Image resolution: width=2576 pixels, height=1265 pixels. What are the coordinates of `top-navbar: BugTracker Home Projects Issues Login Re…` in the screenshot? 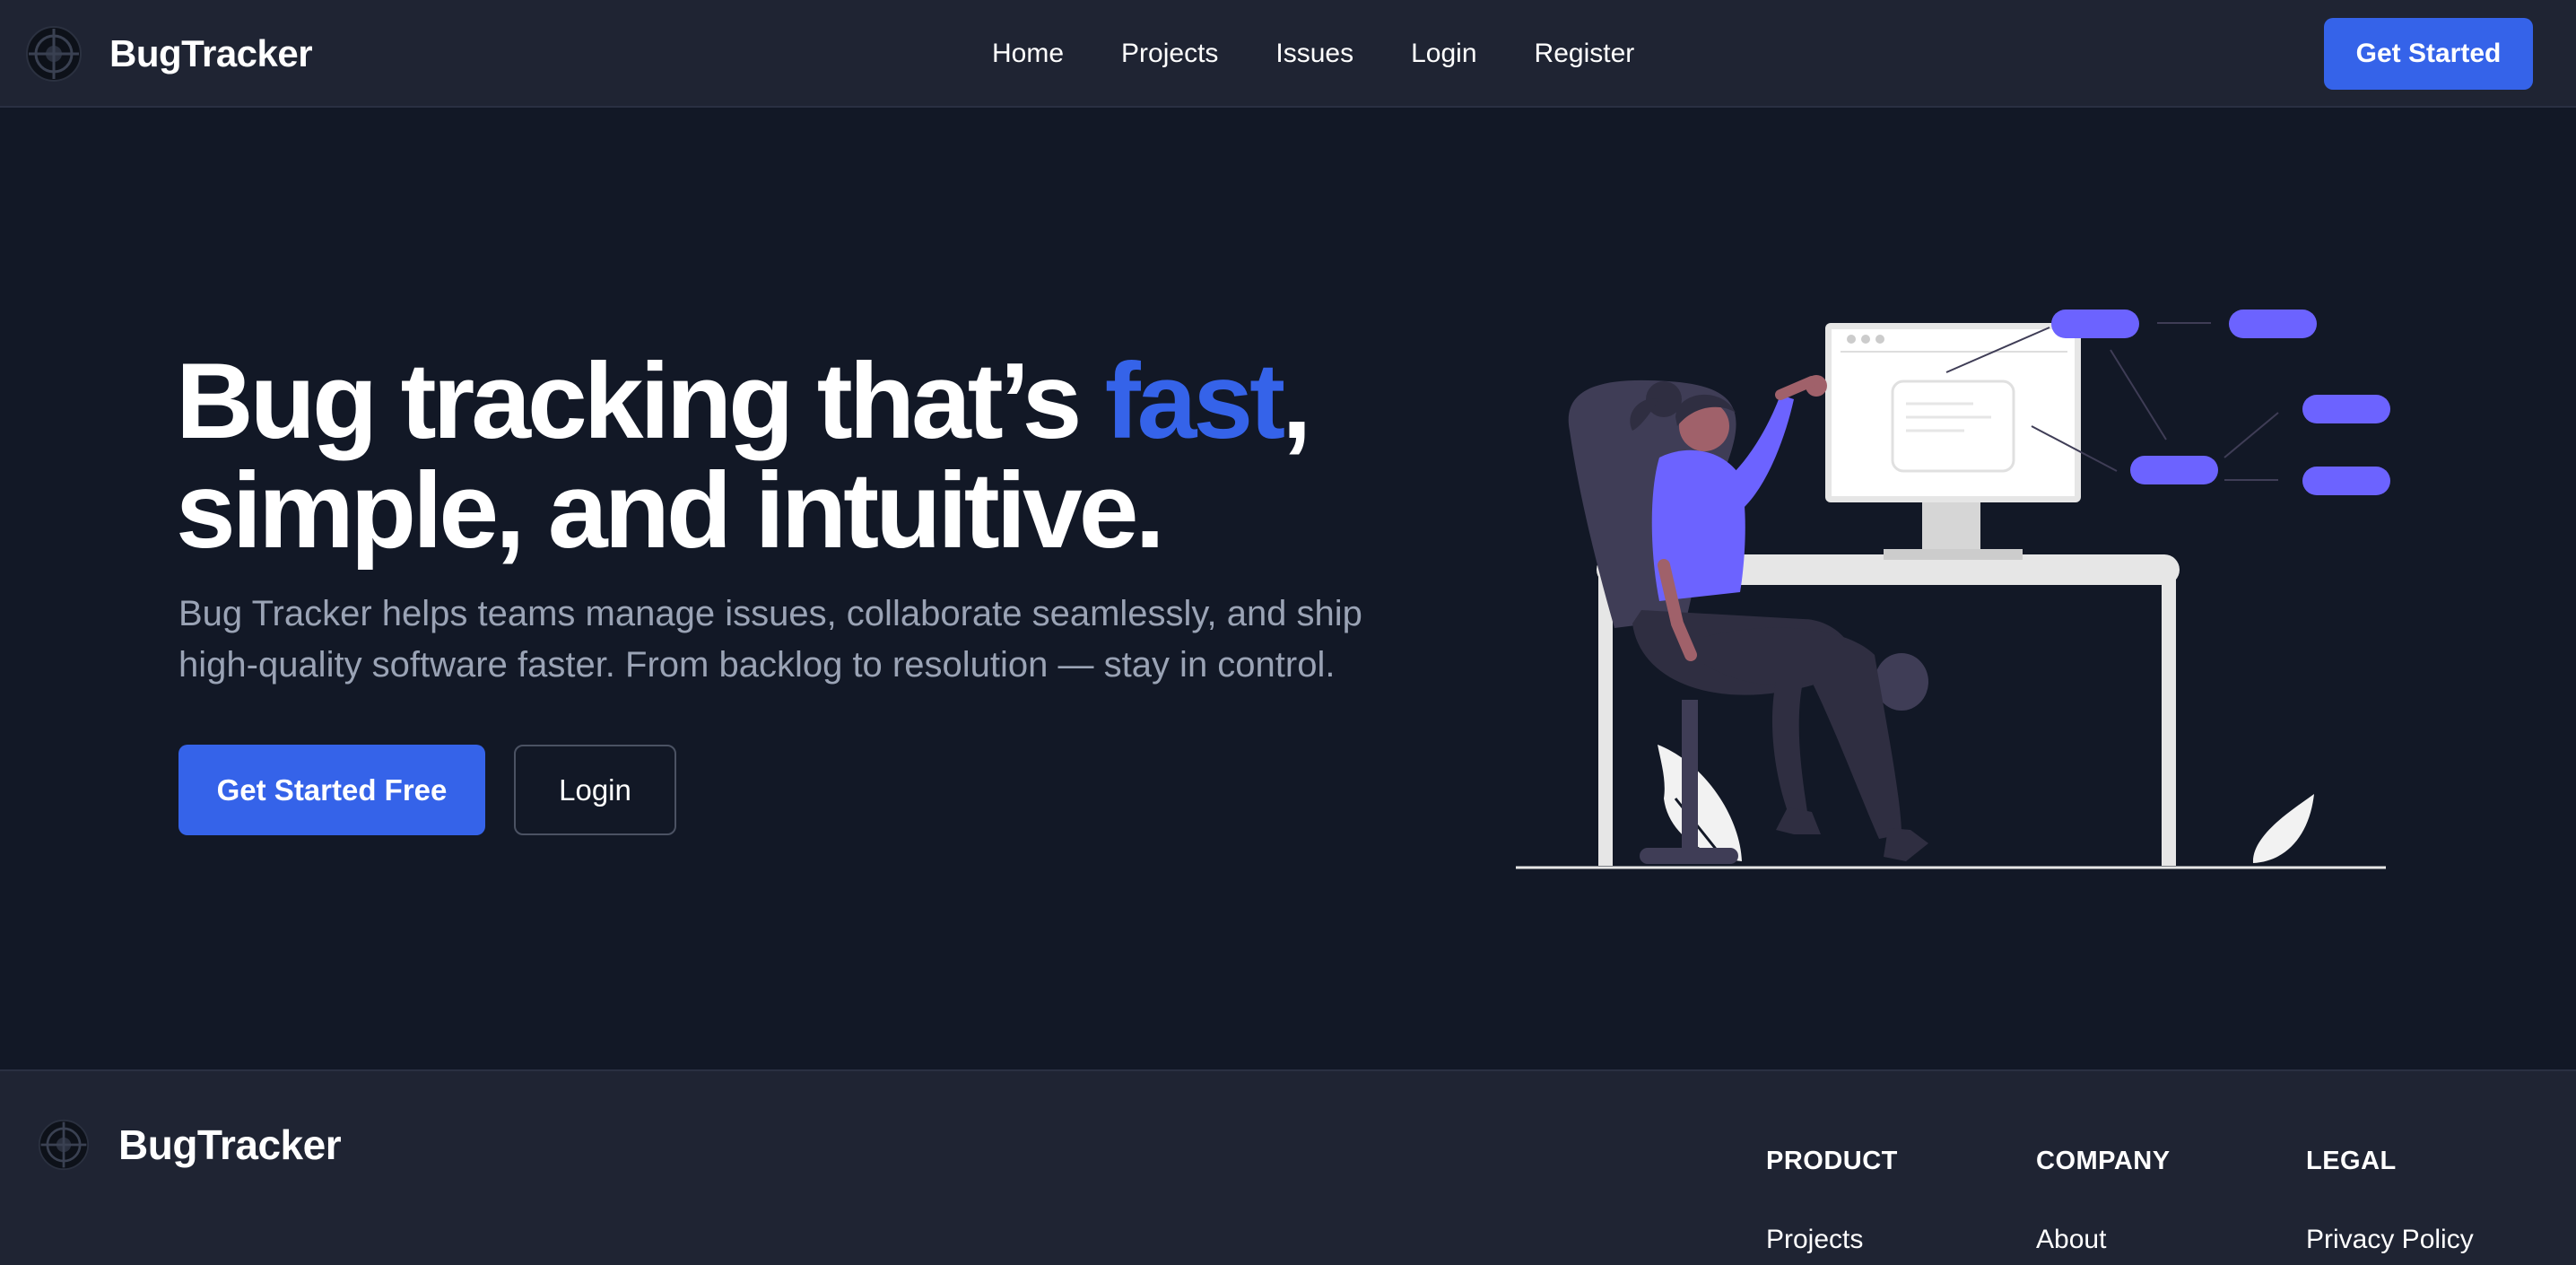 It's located at (1288, 54).